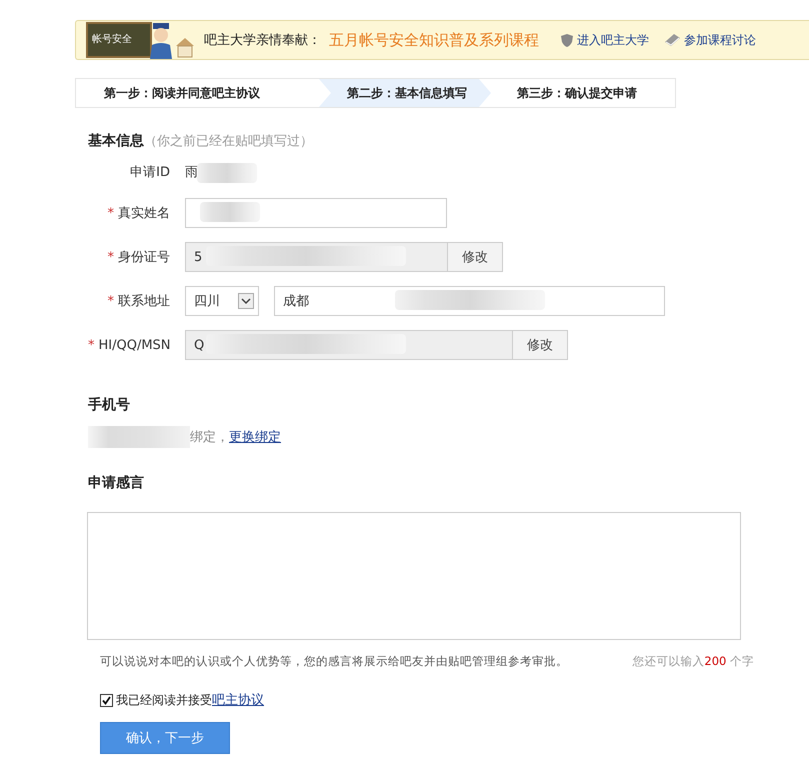 The height and width of the screenshot is (767, 809). Describe the element at coordinates (349, 345) in the screenshot. I see `input-field: Q` at that location.